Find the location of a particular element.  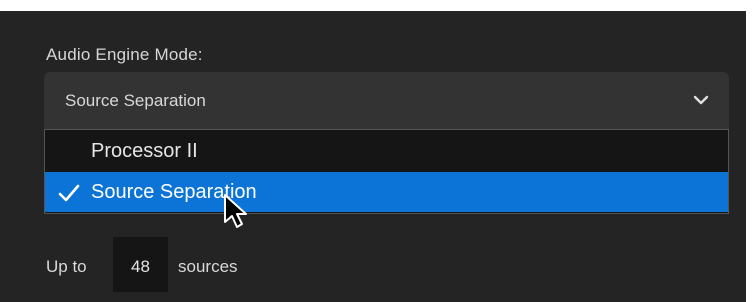

audio-engine-mode-label: Audio Engine Mode: is located at coordinates (124, 54).